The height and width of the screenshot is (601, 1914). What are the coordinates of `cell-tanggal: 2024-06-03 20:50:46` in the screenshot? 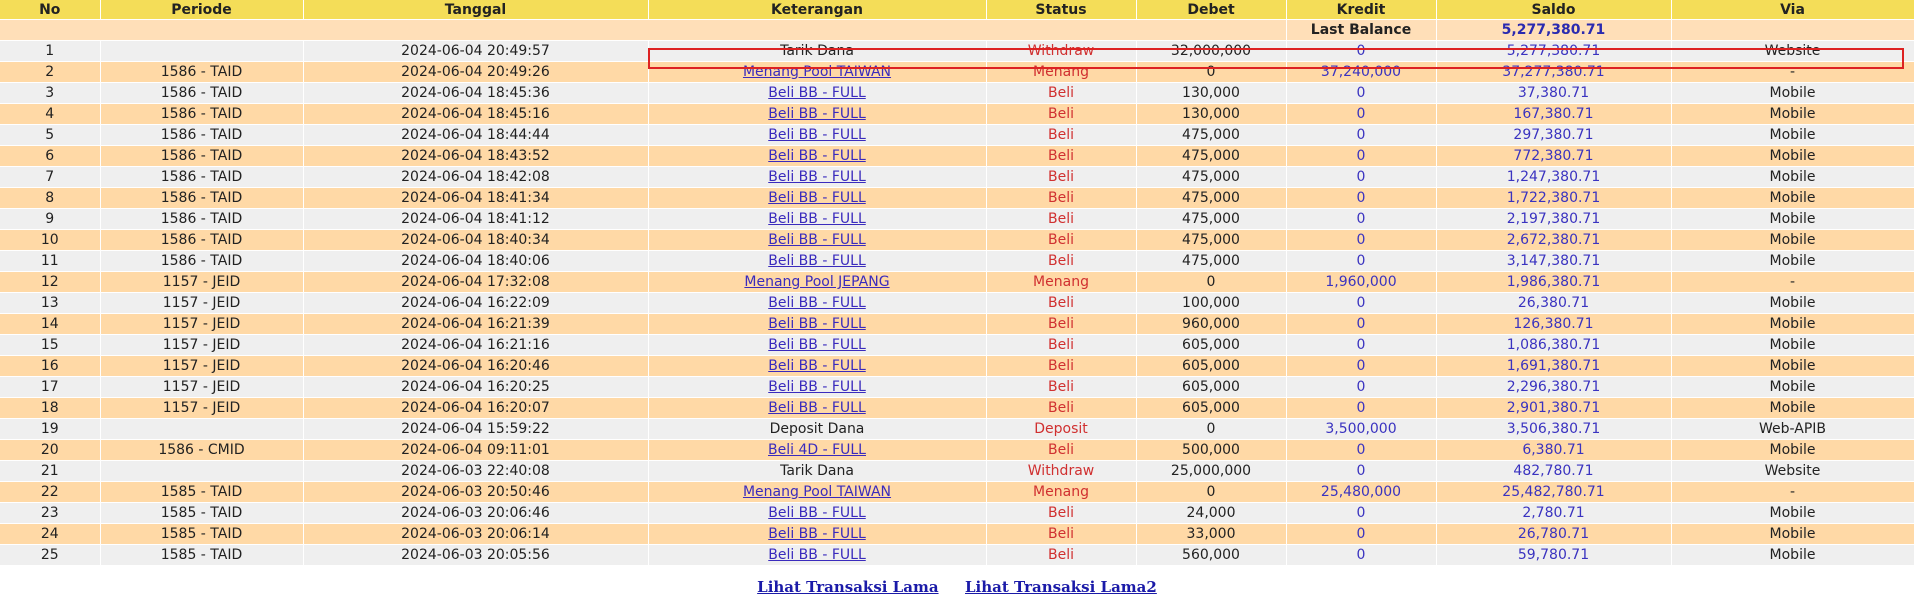 It's located at (476, 492).